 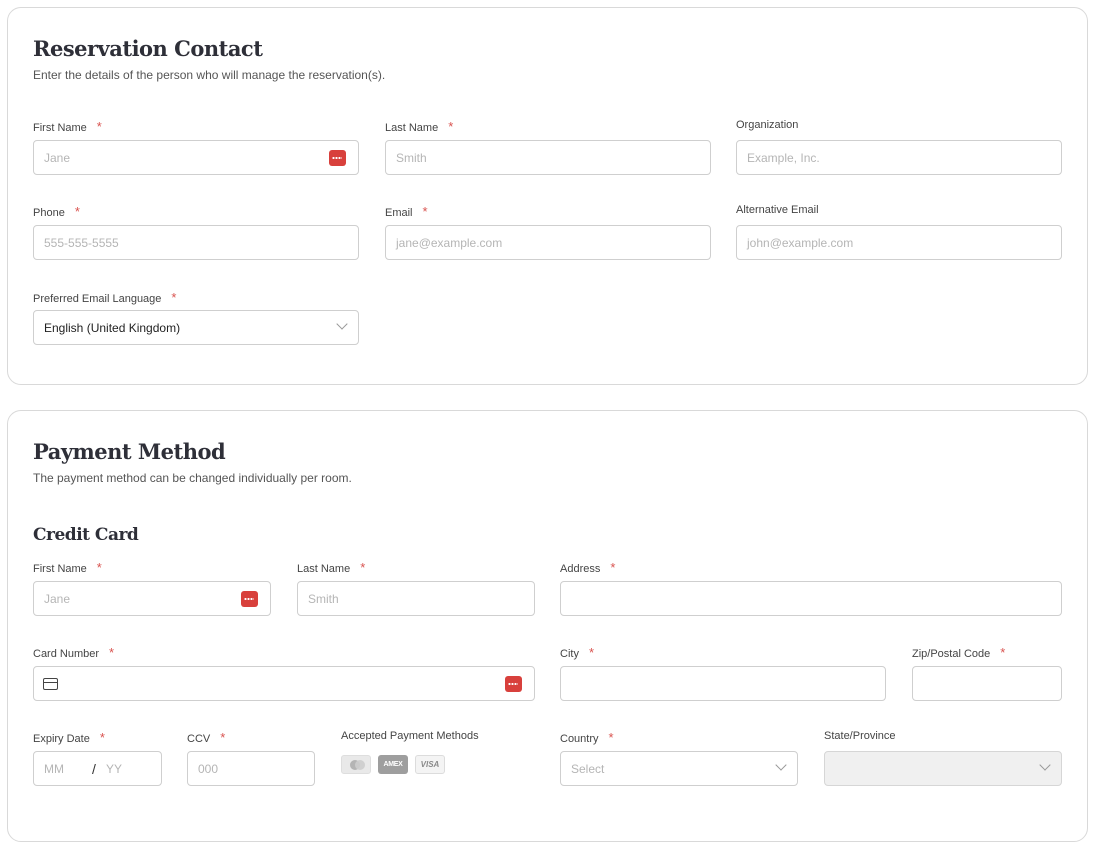 I want to click on amex-icon: AMEX, so click(x=393, y=764).